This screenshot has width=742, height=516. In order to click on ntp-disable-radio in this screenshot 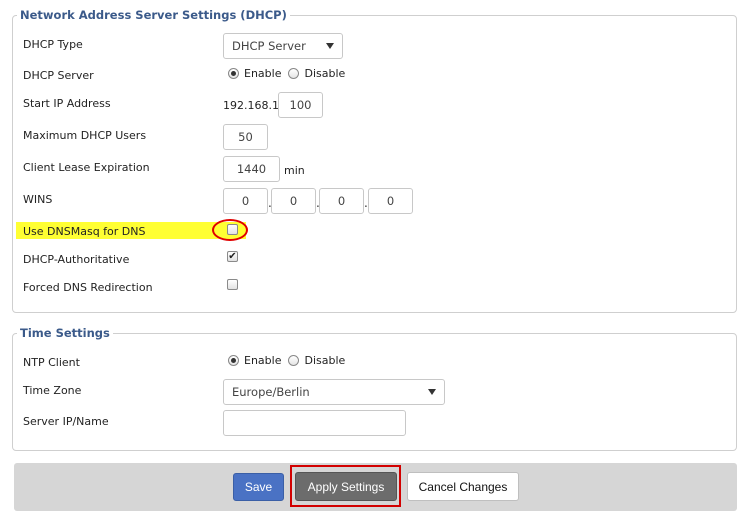, I will do `click(294, 360)`.